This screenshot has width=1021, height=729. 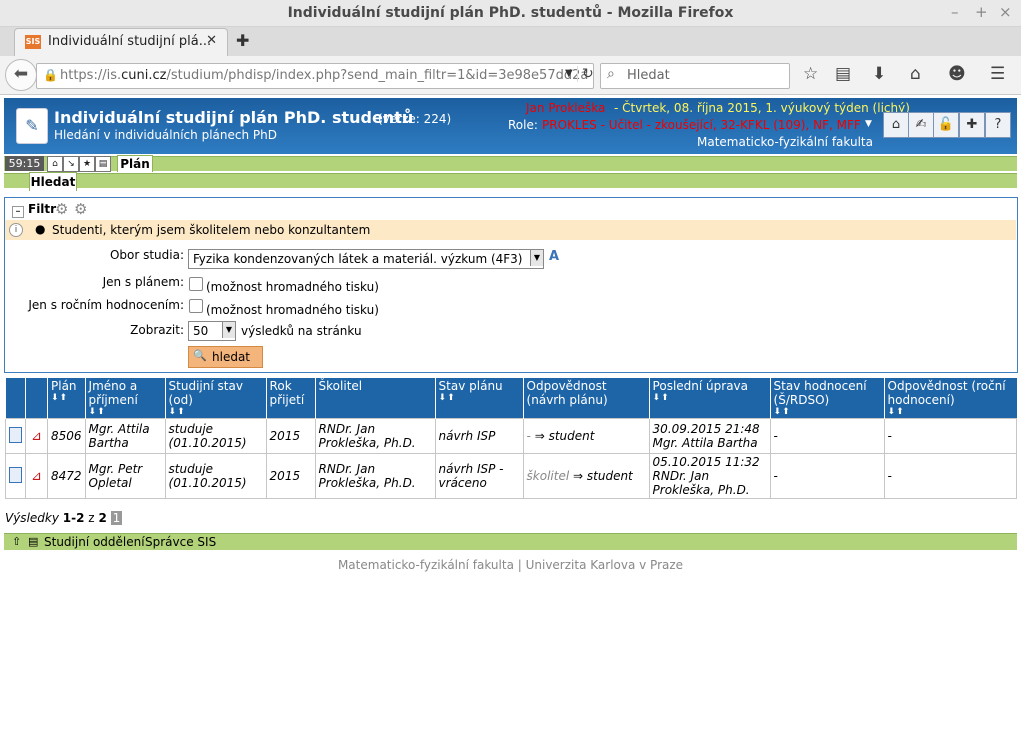 I want to click on footer-bar: ⇧ ▤ Studijní oddělení Správce SIS, so click(x=510, y=541).